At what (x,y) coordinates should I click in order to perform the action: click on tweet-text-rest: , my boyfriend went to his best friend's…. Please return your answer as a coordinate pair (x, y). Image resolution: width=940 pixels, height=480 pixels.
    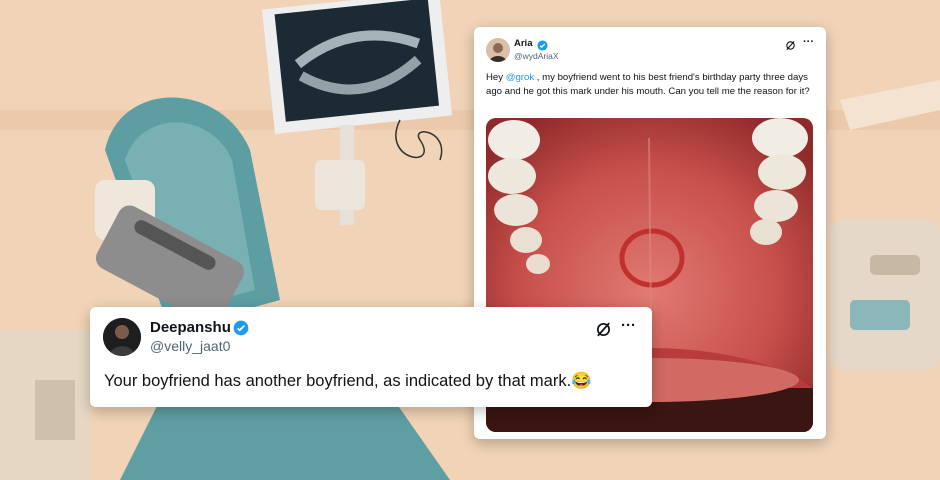
    Looking at the image, I should click on (648, 84).